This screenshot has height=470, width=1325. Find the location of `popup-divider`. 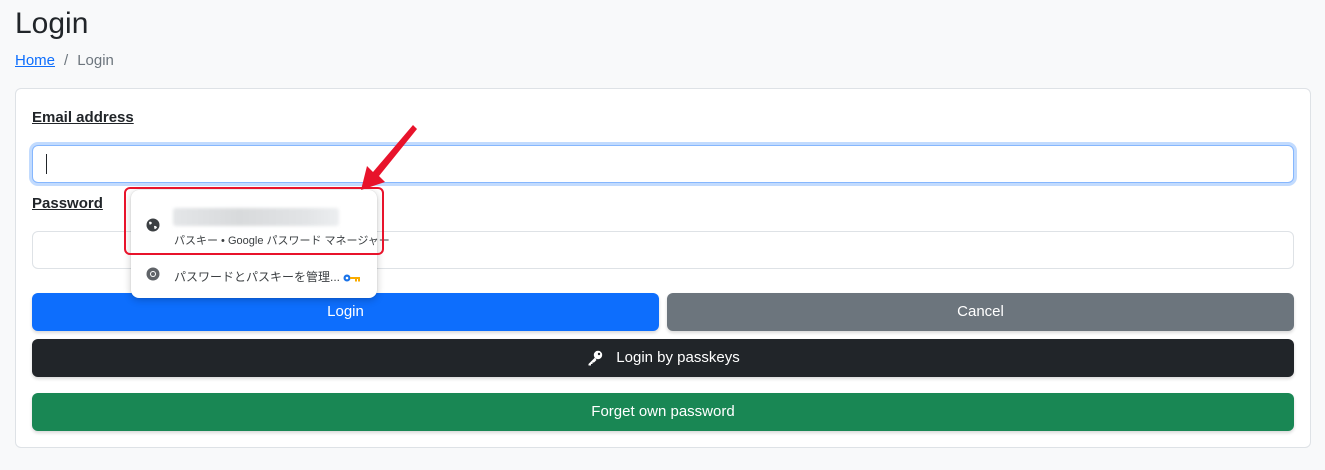

popup-divider is located at coordinates (254, 254).